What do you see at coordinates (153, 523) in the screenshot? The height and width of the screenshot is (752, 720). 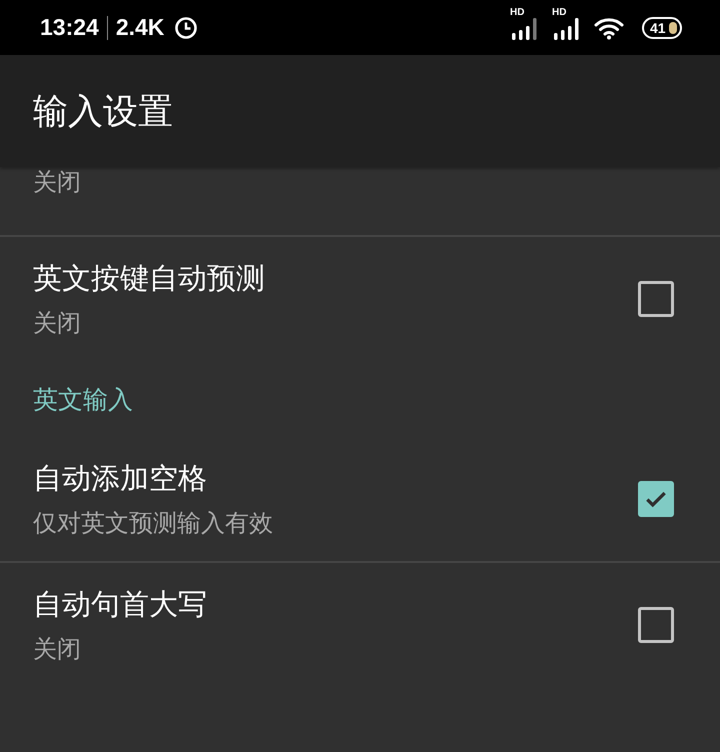 I see `setting-subtitle: 仅对英文预测输入有效` at bounding box center [153, 523].